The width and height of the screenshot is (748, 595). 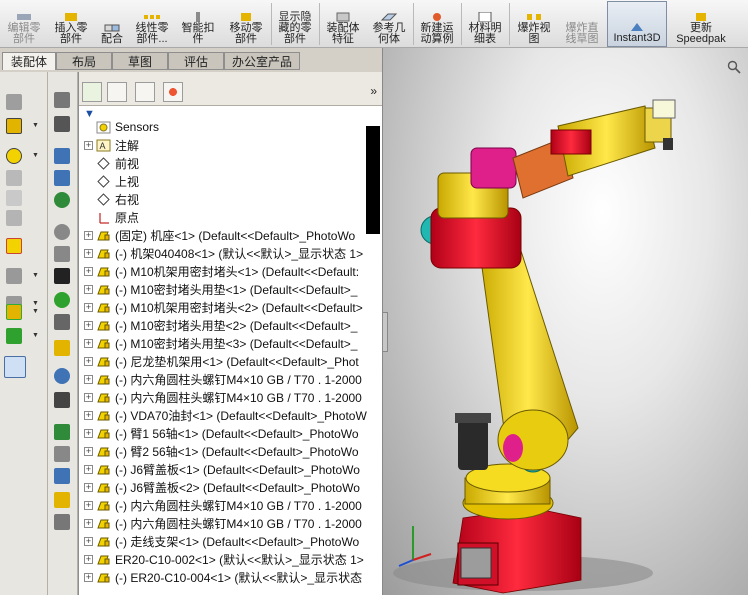 What do you see at coordinates (343, 23) in the screenshot?
I see `assembly-features-button: 装配体 特征` at bounding box center [343, 23].